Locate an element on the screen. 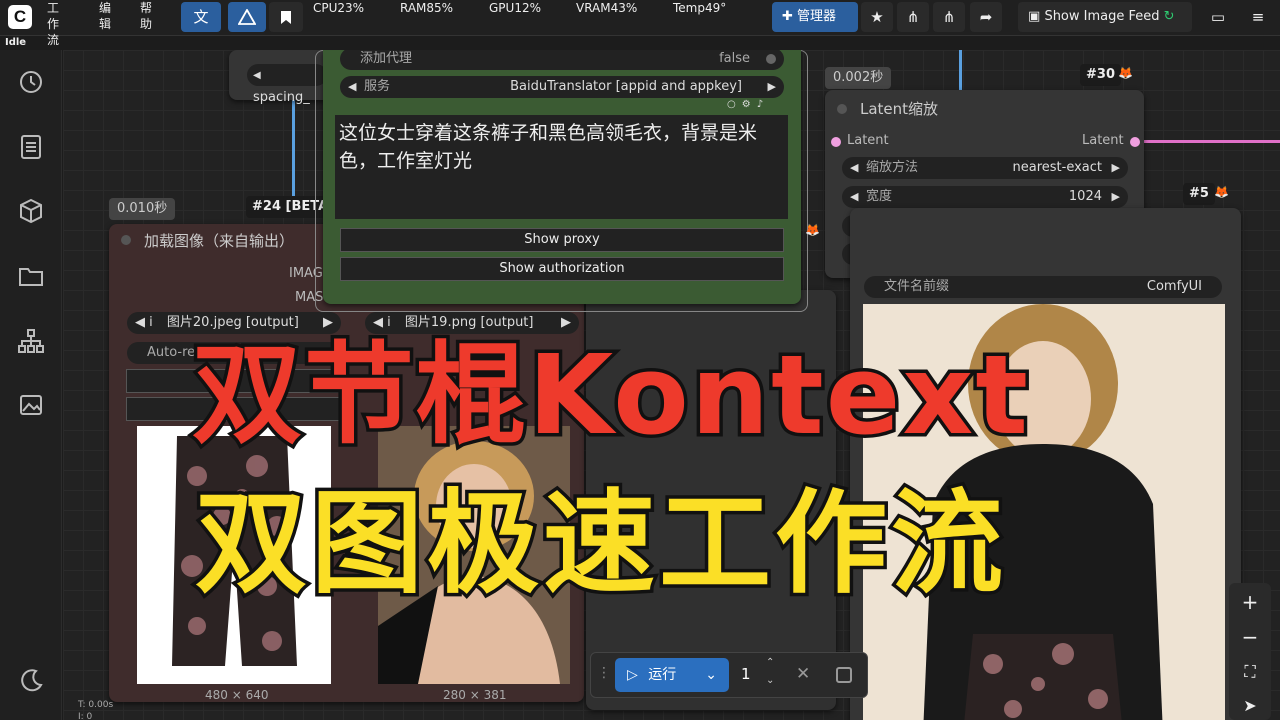 Image resolution: width=1280 pixels, height=720 pixels. decrement-icon: ⌄ is located at coordinates (770, 680).